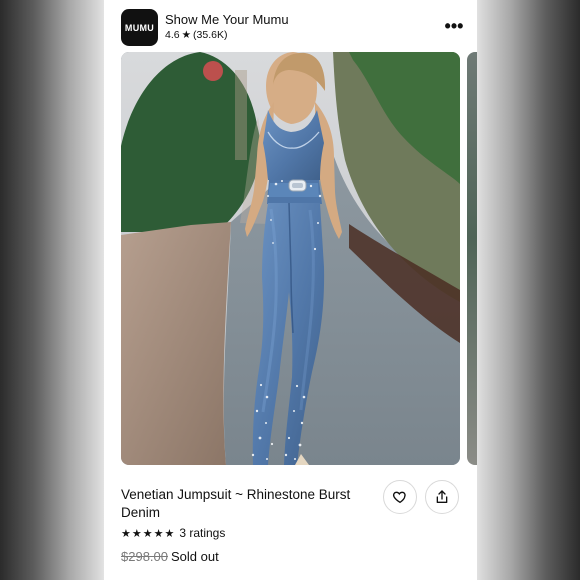 The width and height of the screenshot is (580, 580). Describe the element at coordinates (202, 533) in the screenshot. I see `ratings-count: 3 ratings` at that location.